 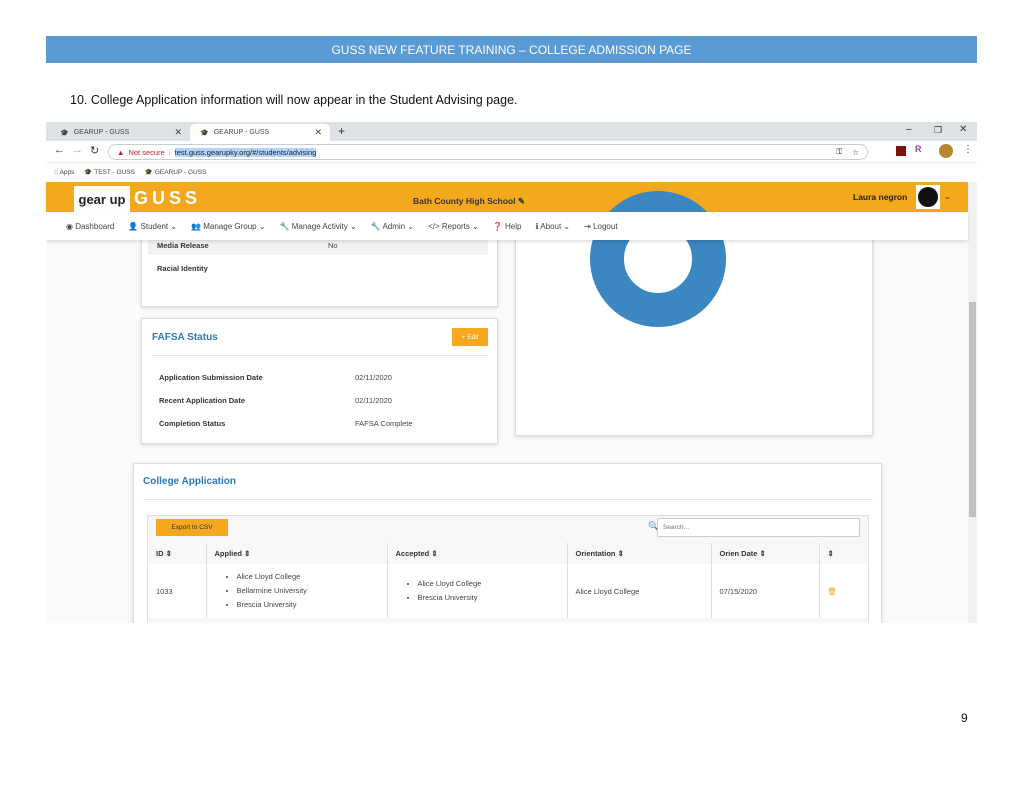 What do you see at coordinates (59, 150) in the screenshot?
I see `back-icon: ←` at bounding box center [59, 150].